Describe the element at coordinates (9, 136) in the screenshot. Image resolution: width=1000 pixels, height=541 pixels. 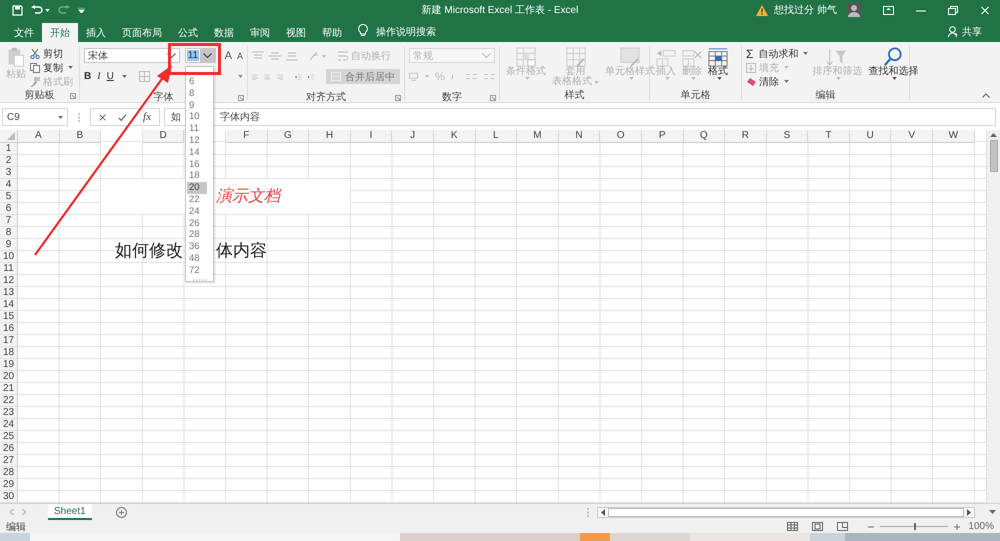
I see `select-all-corner` at that location.